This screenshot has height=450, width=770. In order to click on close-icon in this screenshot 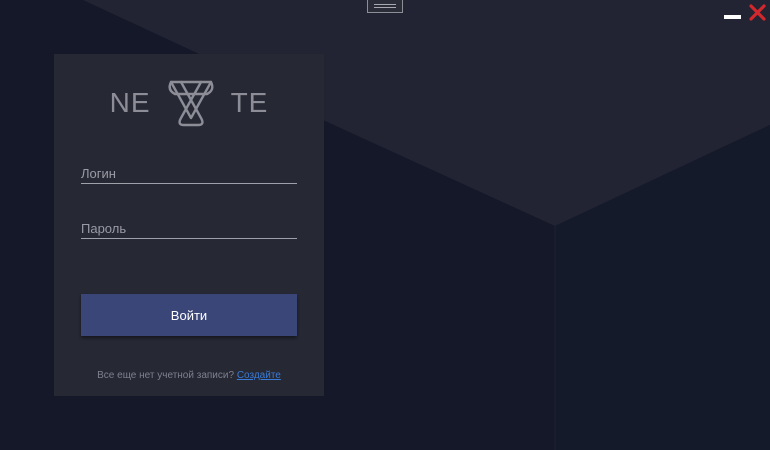, I will do `click(757, 12)`.